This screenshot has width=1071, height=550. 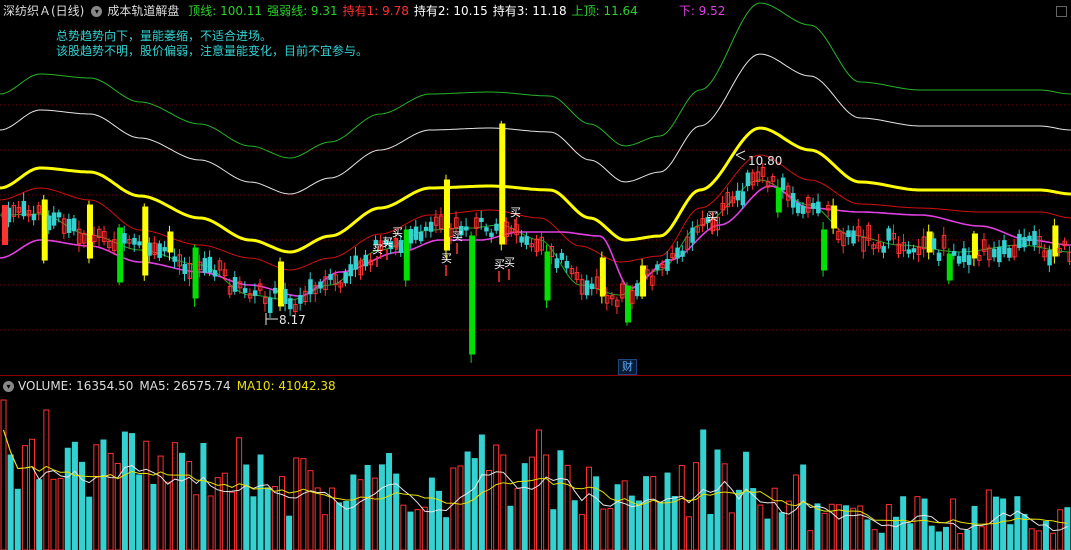 I want to click on header-value-2: 持有1: 9.78, so click(x=375, y=11).